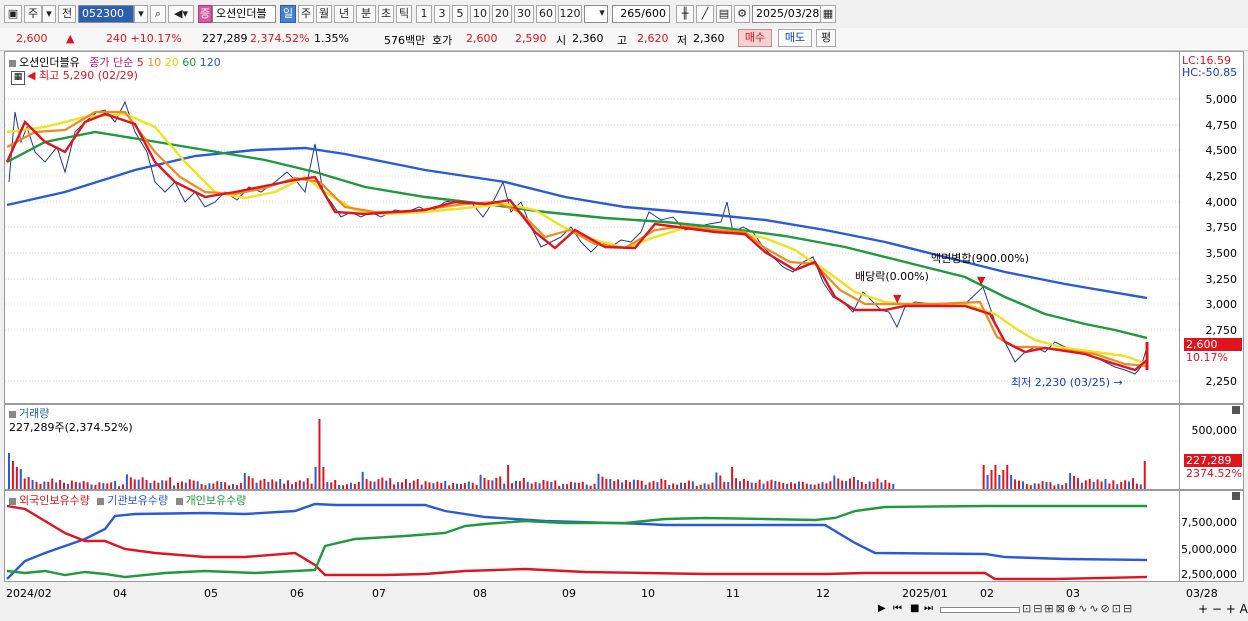 Image resolution: width=1248 pixels, height=621 pixels. Describe the element at coordinates (344, 14) in the screenshot. I see `period-year-button: 년` at that location.